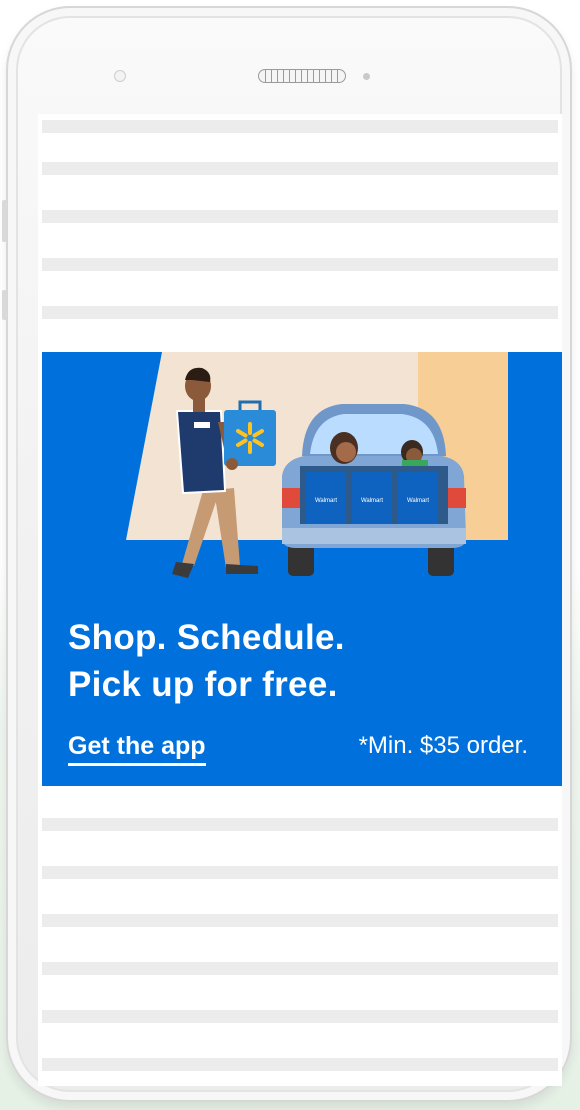 The image size is (580, 1110). What do you see at coordinates (366, 76) in the screenshot?
I see `sensor-icon` at bounding box center [366, 76].